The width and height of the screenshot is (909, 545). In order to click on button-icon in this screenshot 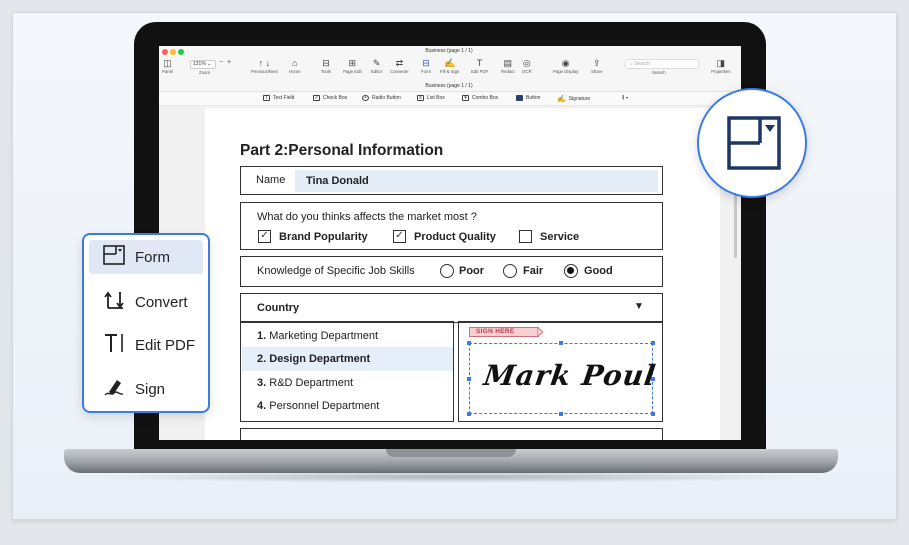, I will do `click(519, 98)`.